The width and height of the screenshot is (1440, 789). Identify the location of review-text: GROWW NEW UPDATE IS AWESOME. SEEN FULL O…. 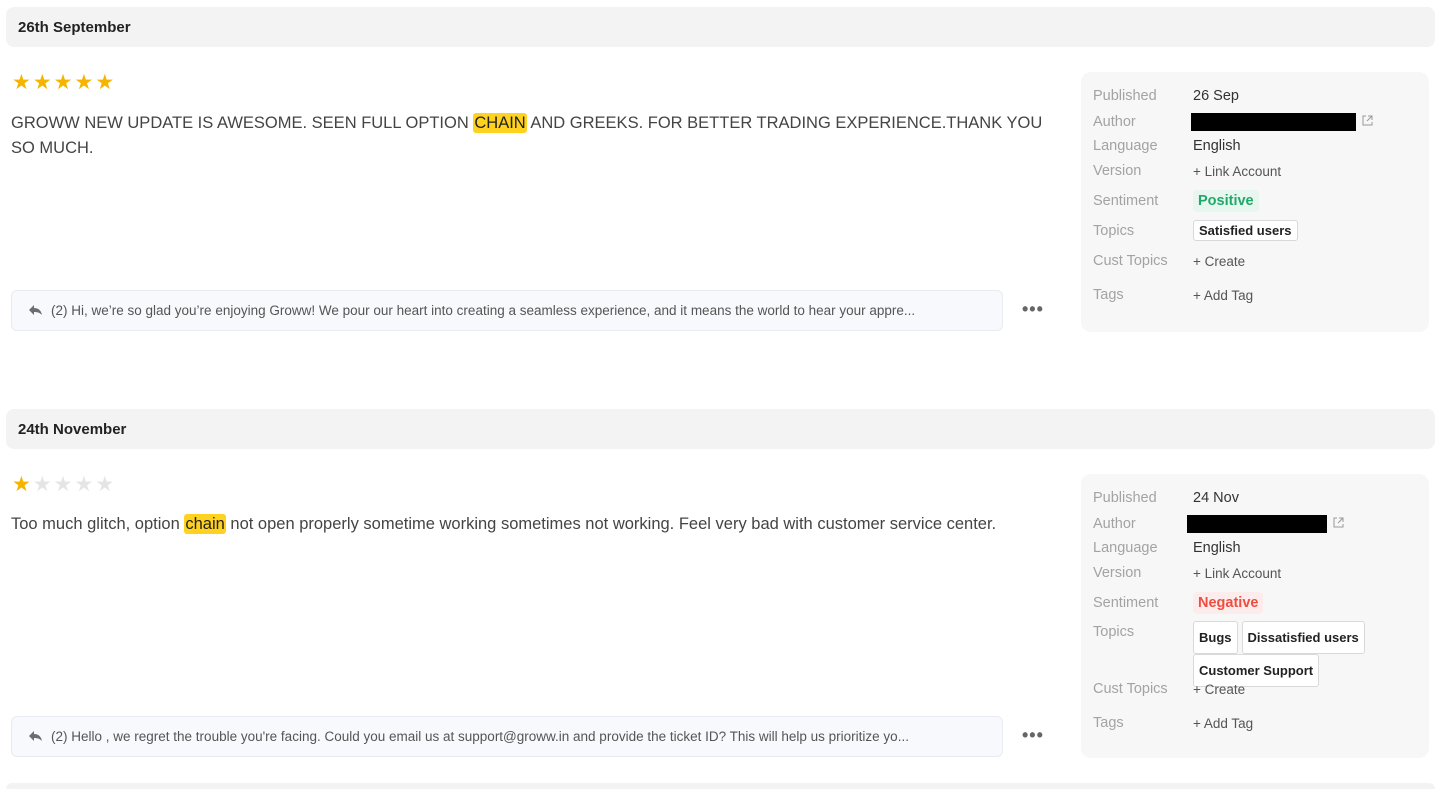
(531, 136).